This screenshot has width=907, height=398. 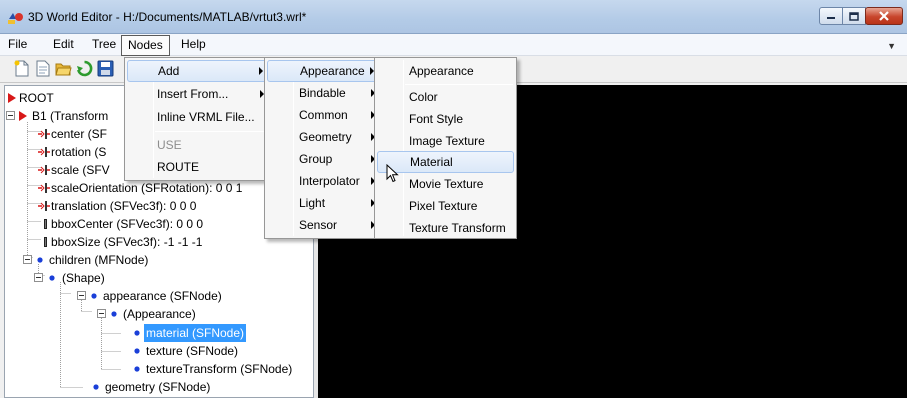 What do you see at coordinates (445, 97) in the screenshot?
I see `menu-item-color: Color` at bounding box center [445, 97].